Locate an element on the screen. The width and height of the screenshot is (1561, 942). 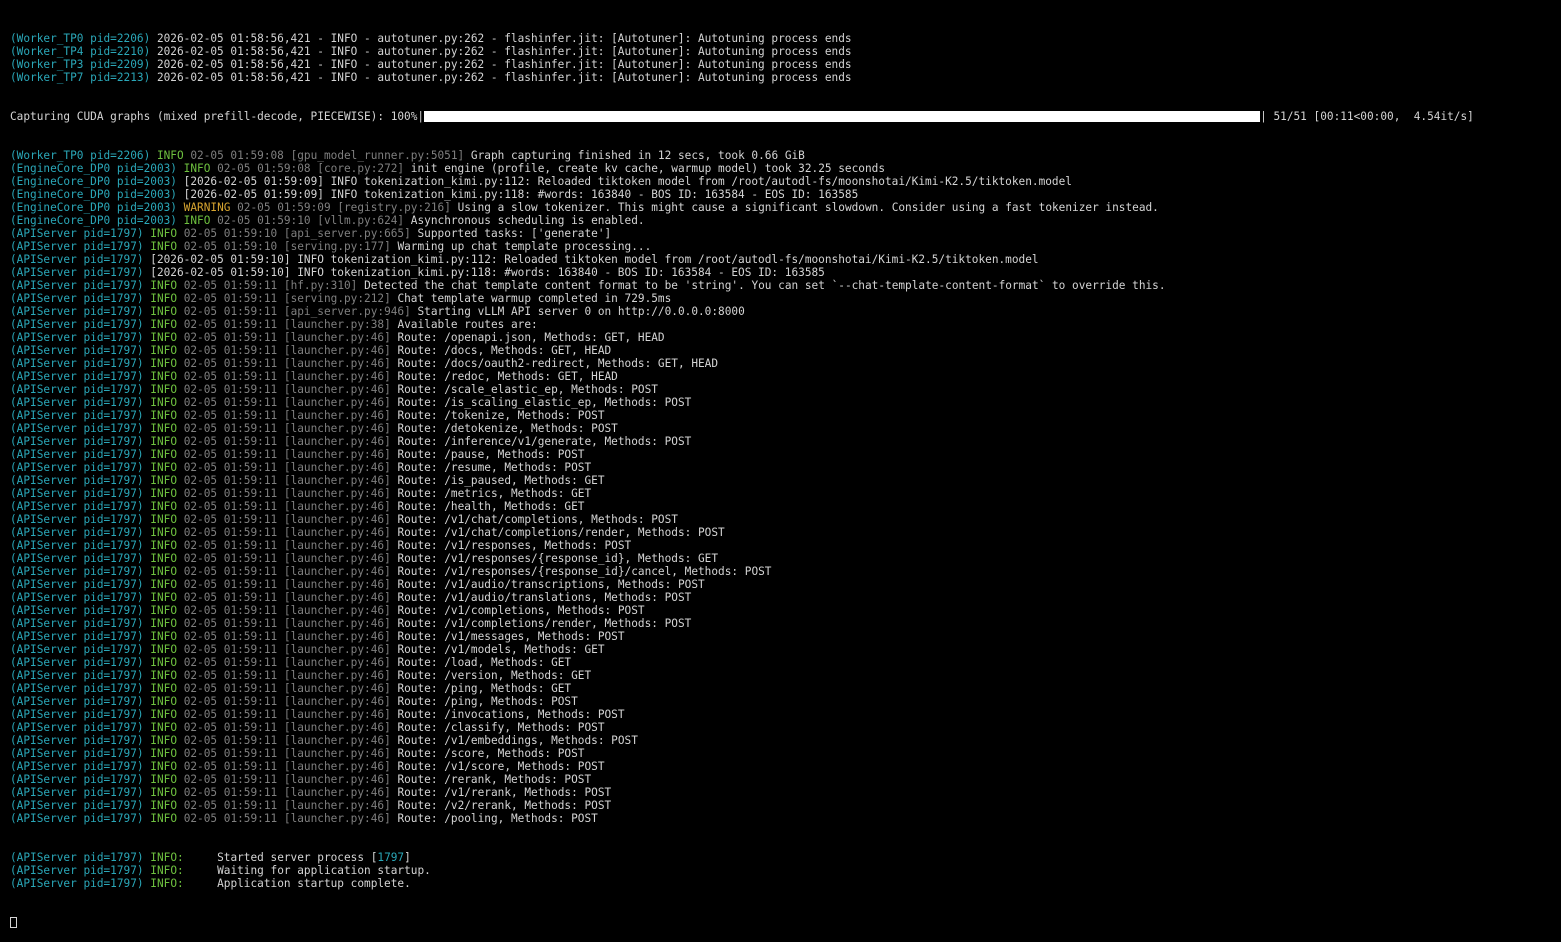
progress-bar is located at coordinates (842, 116).